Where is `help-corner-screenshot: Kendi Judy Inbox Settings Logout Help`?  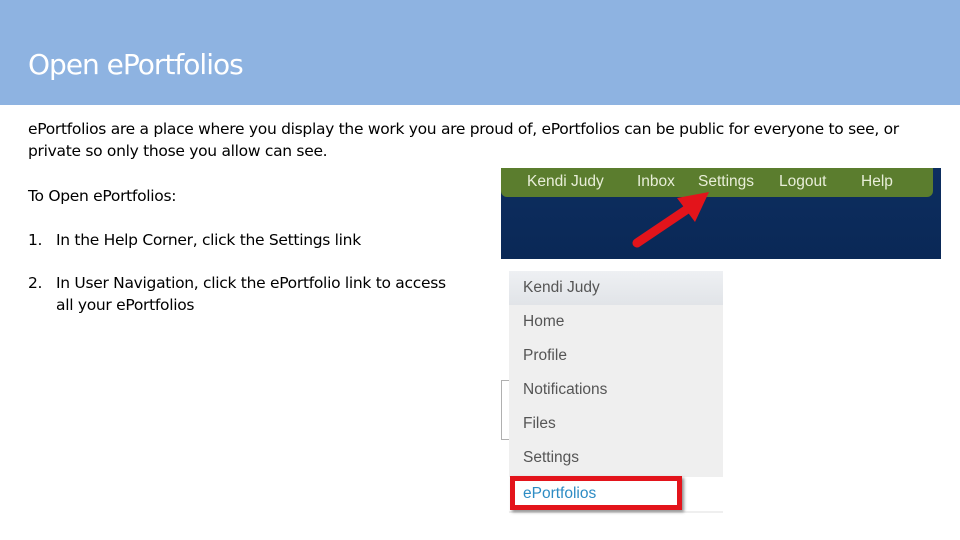
help-corner-screenshot: Kendi Judy Inbox Settings Logout Help is located at coordinates (721, 213).